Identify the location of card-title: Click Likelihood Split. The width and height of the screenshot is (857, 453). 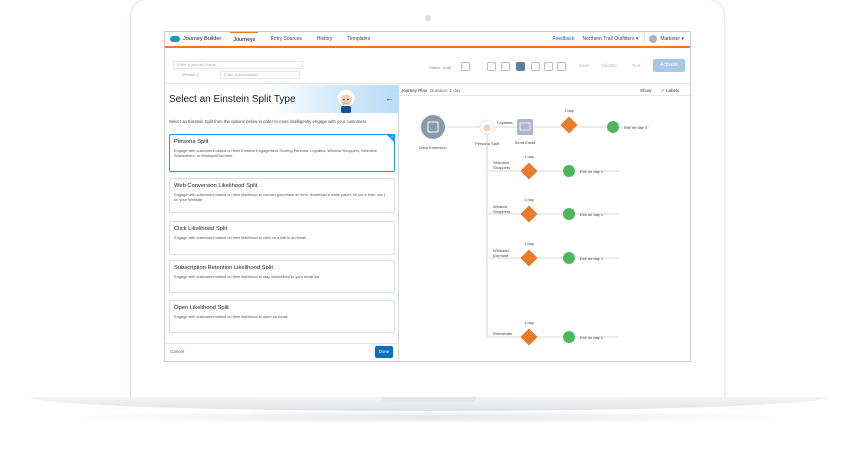
(201, 229).